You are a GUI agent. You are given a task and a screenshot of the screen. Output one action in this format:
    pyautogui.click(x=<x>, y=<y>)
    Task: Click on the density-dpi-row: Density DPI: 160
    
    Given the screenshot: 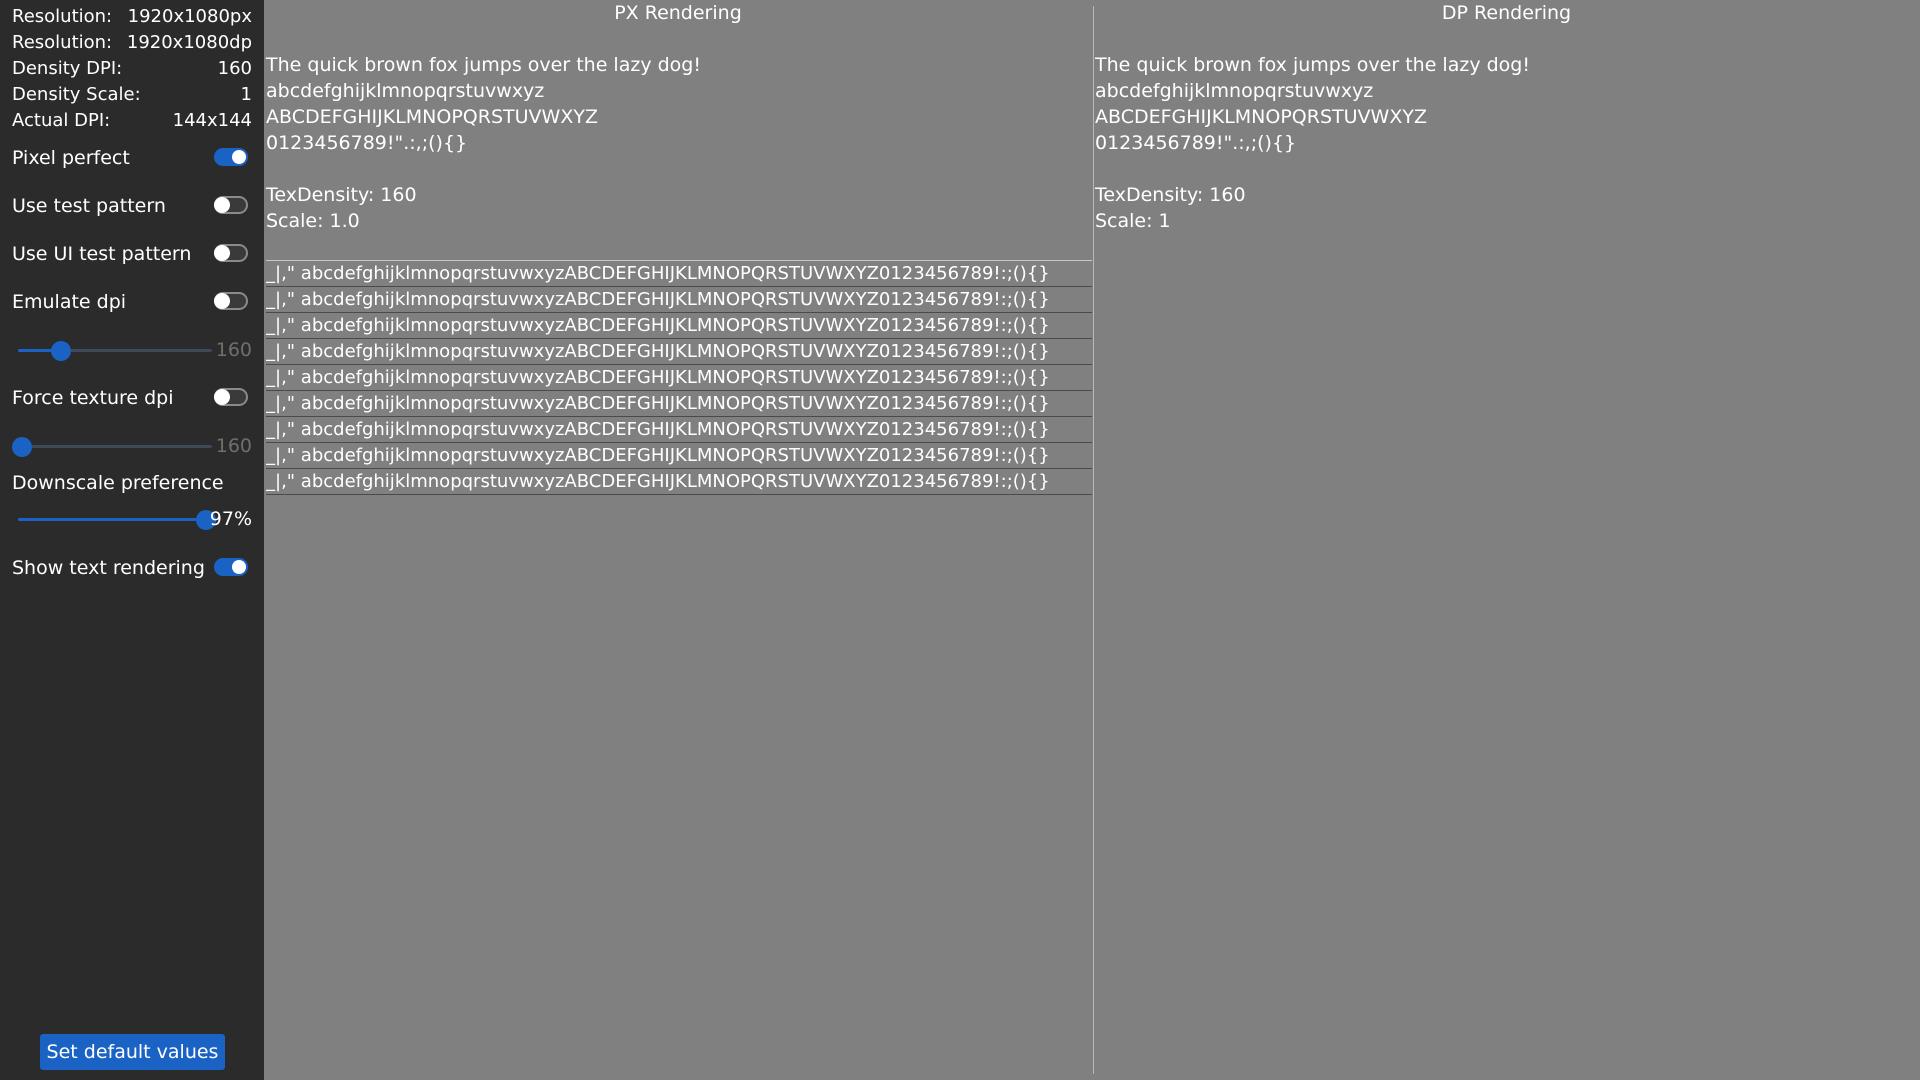 What is the action you would take?
    pyautogui.click(x=132, y=69)
    